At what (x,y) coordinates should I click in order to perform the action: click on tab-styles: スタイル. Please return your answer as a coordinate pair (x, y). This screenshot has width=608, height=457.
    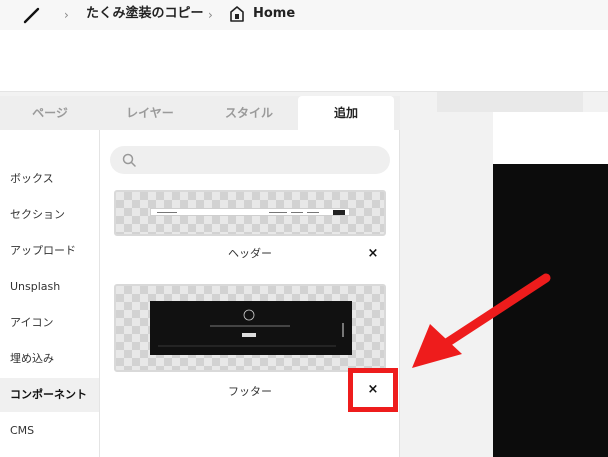
    Looking at the image, I should click on (249, 113).